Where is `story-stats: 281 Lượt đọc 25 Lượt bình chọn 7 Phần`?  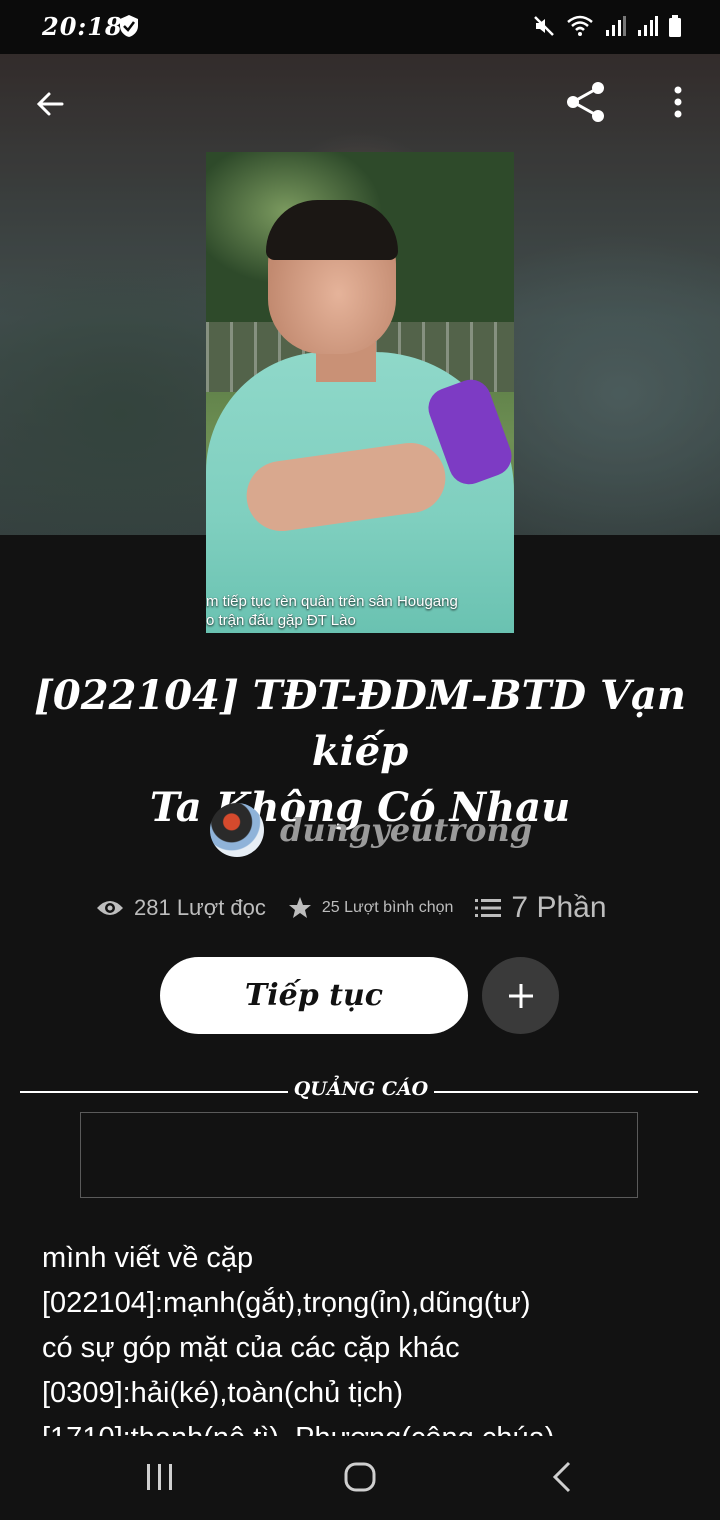 story-stats: 281 Lượt đọc 25 Lượt bình chọn 7 Phần is located at coordinates (376, 908).